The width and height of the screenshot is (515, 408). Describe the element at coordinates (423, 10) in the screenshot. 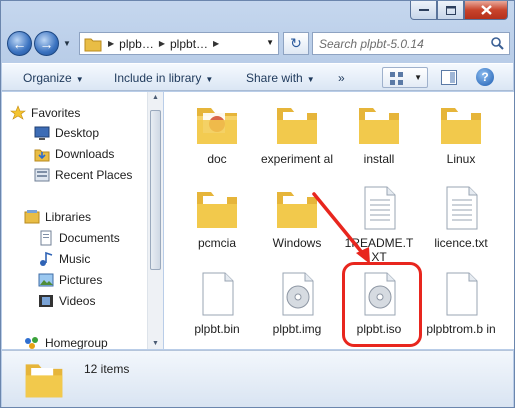

I see `minimize-button` at that location.